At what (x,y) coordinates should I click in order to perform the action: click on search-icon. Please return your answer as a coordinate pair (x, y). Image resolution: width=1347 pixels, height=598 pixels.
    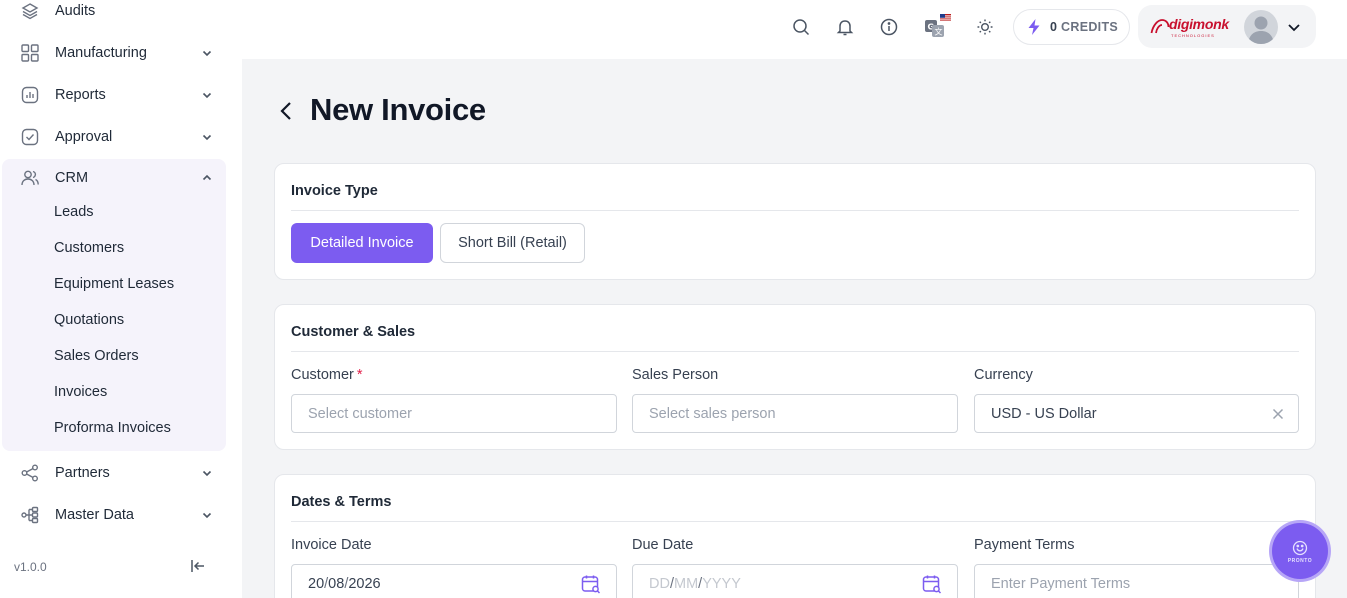
    Looking at the image, I should click on (801, 27).